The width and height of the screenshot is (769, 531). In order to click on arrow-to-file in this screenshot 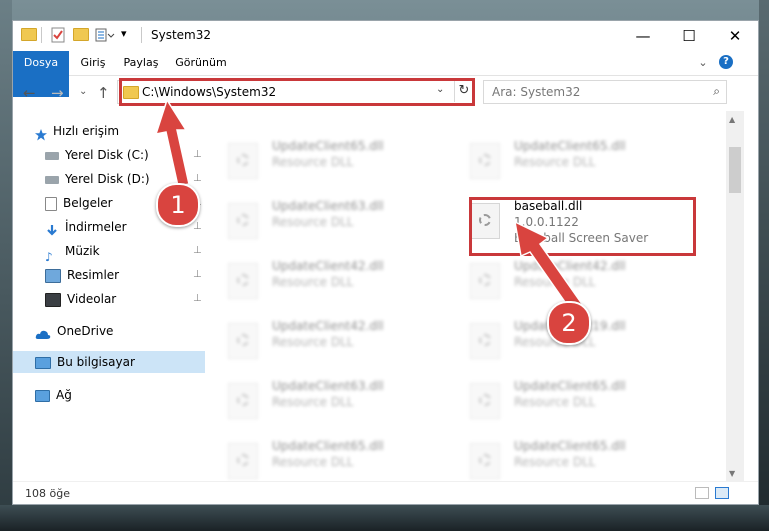, I will do `click(549, 267)`.